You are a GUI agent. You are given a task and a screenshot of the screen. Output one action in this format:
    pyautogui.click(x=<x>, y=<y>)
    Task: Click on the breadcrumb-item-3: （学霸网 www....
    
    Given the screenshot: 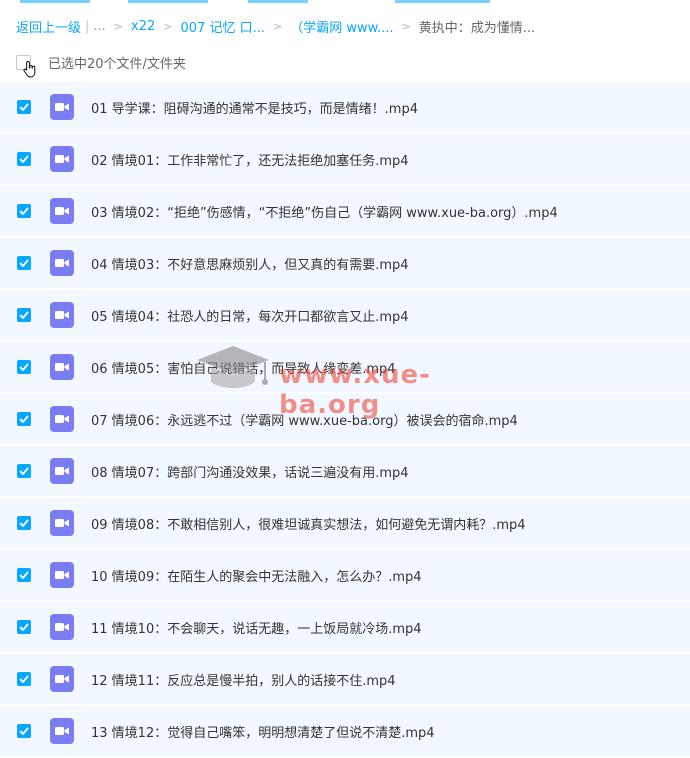 What is the action you would take?
    pyautogui.click(x=341, y=26)
    